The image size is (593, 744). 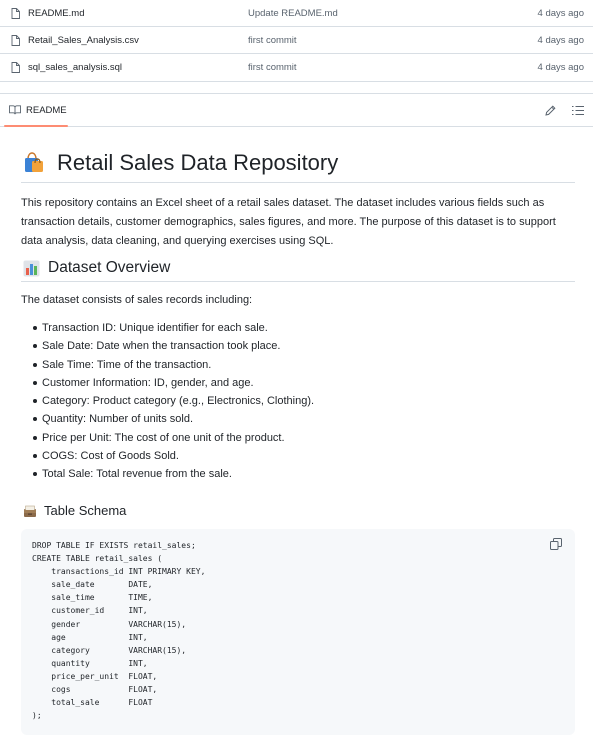 I want to click on list-item: COGS: Cost of Goods Sold., so click(x=298, y=457).